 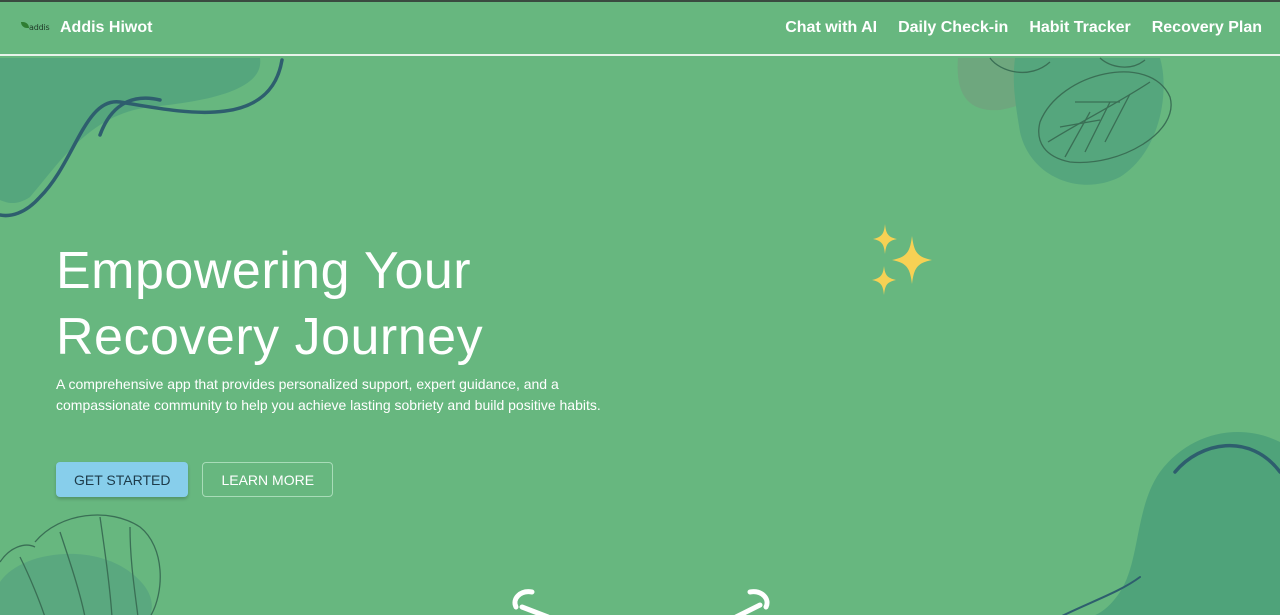 I want to click on leaf-illustration-bottom-left, so click(x=80, y=564).